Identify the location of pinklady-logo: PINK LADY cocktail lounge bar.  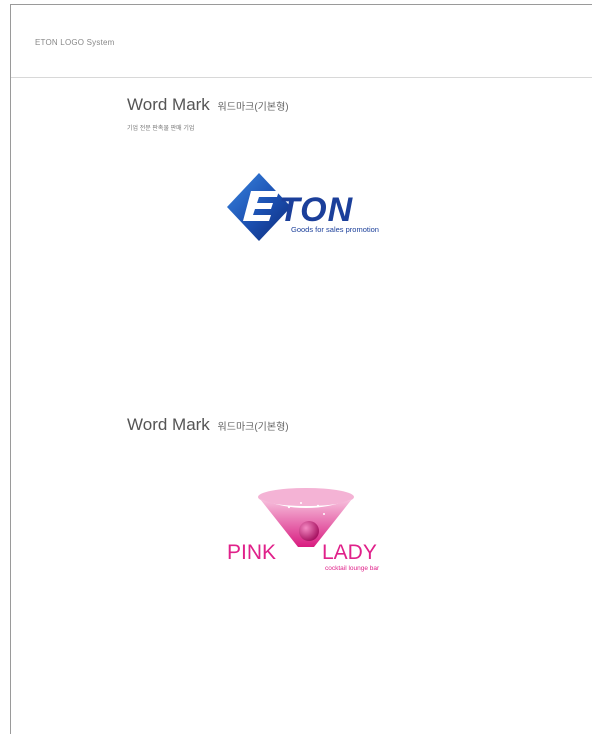
(303, 530).